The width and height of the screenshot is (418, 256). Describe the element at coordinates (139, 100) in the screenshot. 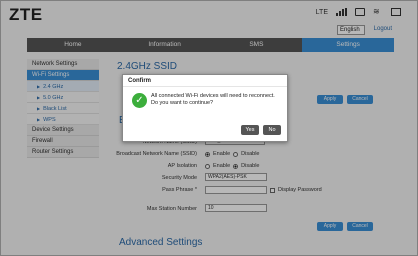

I see `check-icon: ✓` at that location.